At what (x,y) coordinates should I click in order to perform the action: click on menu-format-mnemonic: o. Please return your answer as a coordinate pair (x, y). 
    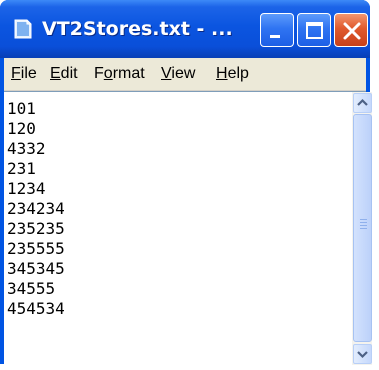
    Looking at the image, I should click on (108, 73).